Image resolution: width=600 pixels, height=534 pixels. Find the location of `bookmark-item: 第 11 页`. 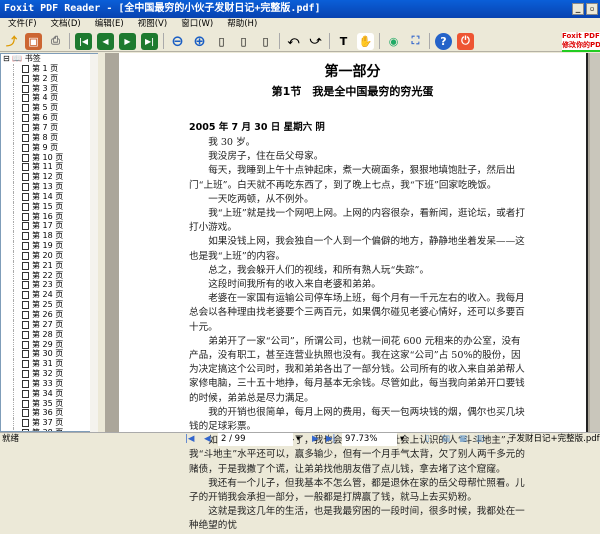

bookmark-item: 第 11 页 is located at coordinates (55, 167).